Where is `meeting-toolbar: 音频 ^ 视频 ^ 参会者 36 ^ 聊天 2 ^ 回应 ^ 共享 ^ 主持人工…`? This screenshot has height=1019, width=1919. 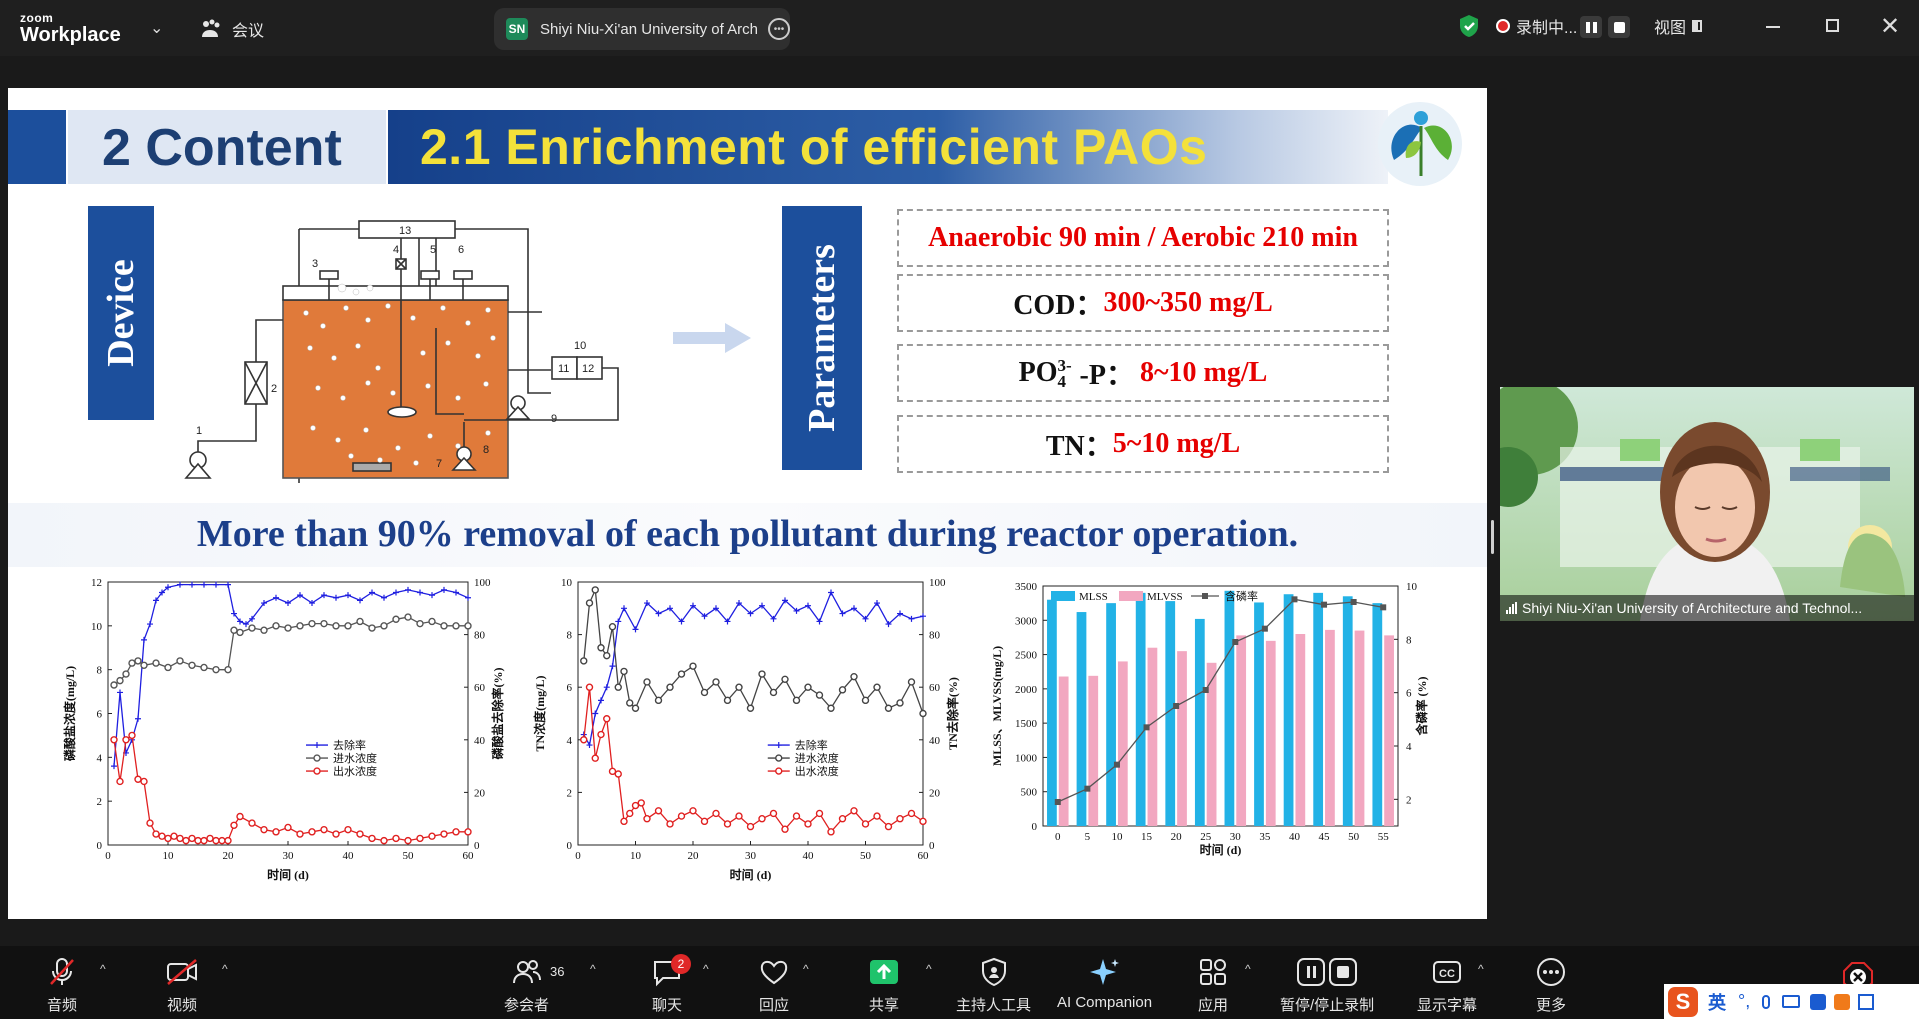 meeting-toolbar: 音频 ^ 视频 ^ 参会者 36 ^ 聊天 2 ^ 回应 ^ 共享 ^ 主持人工… is located at coordinates (959, 982).